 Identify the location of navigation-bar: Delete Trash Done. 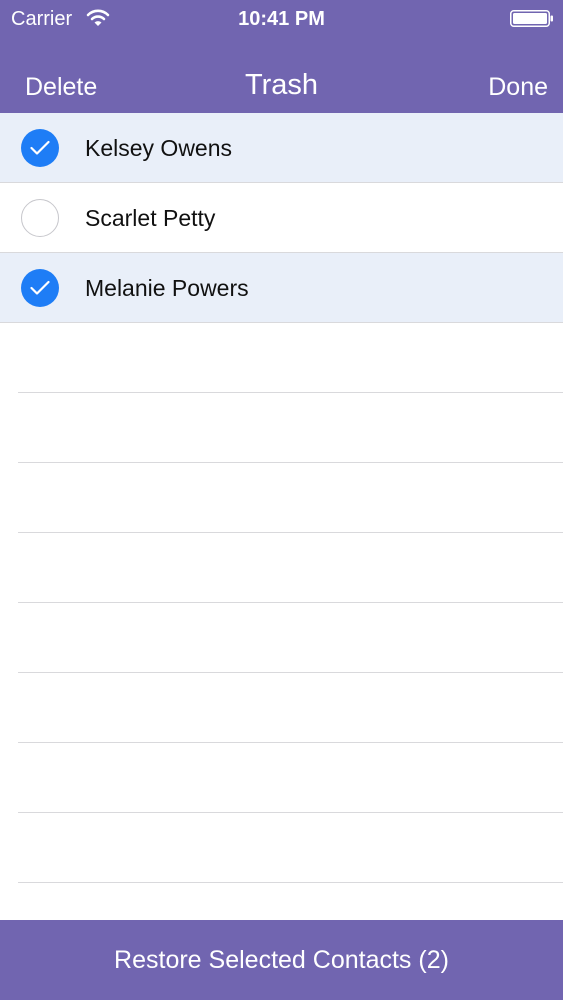
(281, 76).